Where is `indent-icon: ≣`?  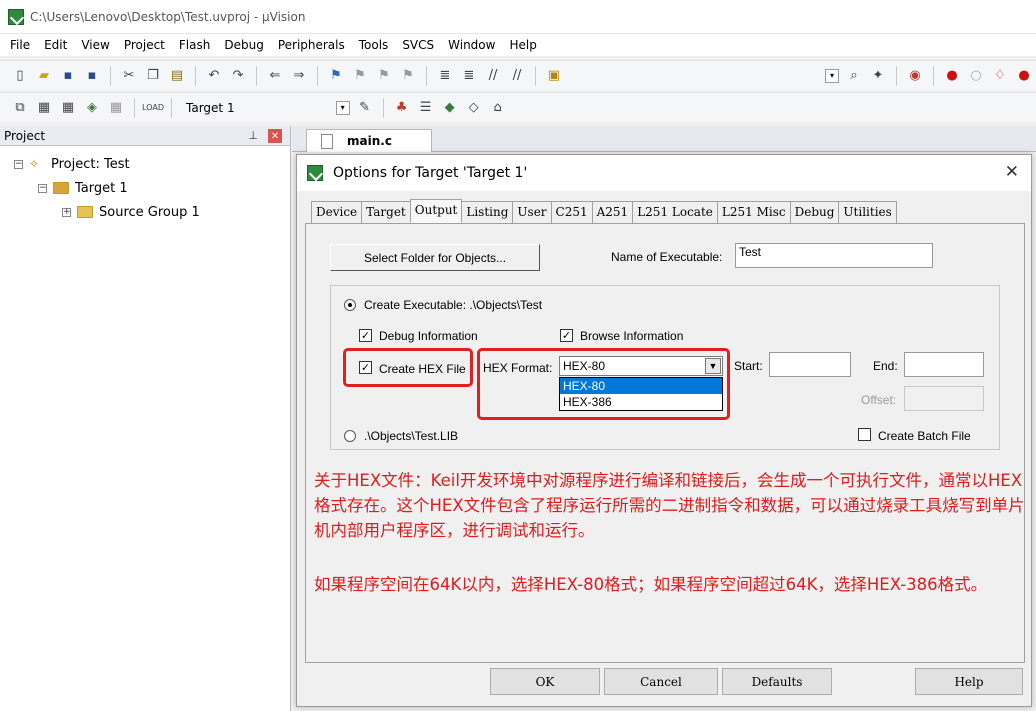
indent-icon: ≣ is located at coordinates (445, 76).